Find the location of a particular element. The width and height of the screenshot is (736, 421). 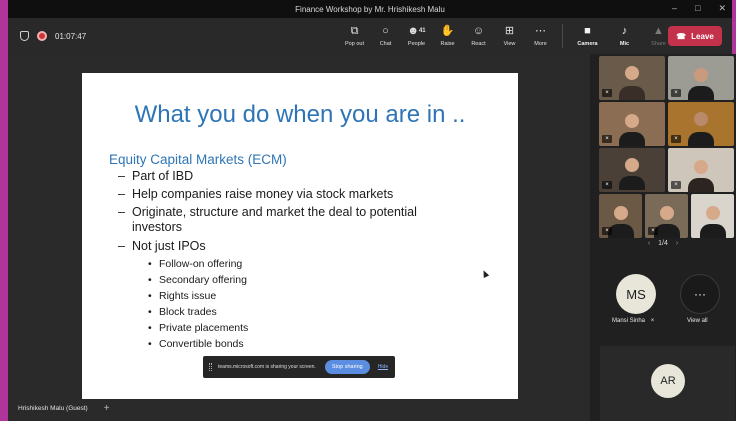

presenter-label: Hrishikesh Malu (Guest) + is located at coordinates (64, 408).